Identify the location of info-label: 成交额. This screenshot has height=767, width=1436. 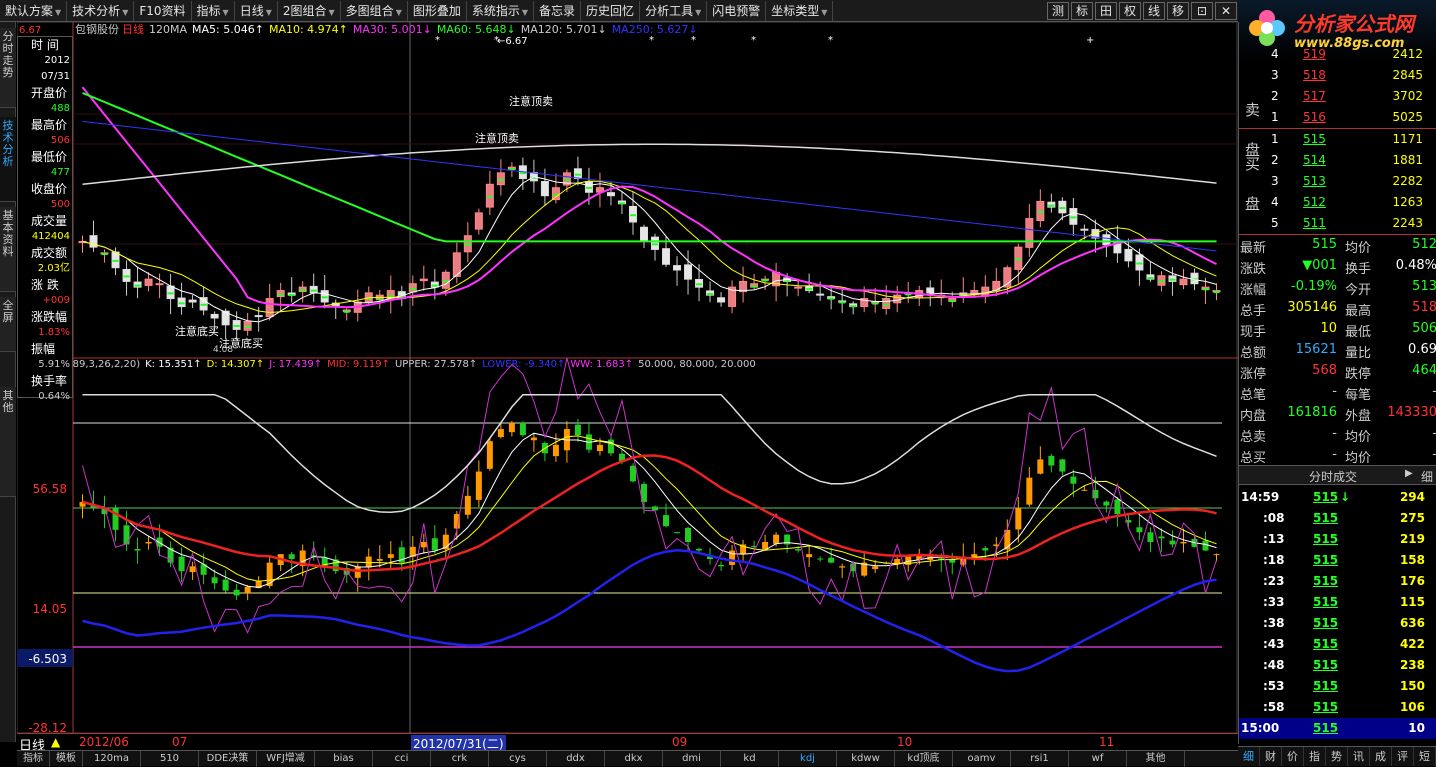
(49, 253).